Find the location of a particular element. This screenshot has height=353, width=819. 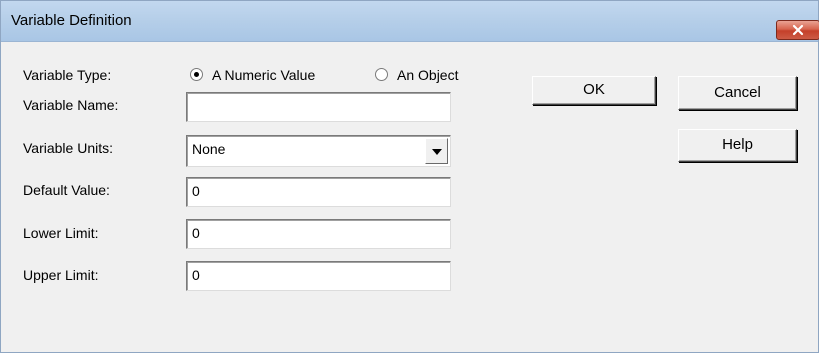

title-bar: Variable Definition is located at coordinates (410, 21).